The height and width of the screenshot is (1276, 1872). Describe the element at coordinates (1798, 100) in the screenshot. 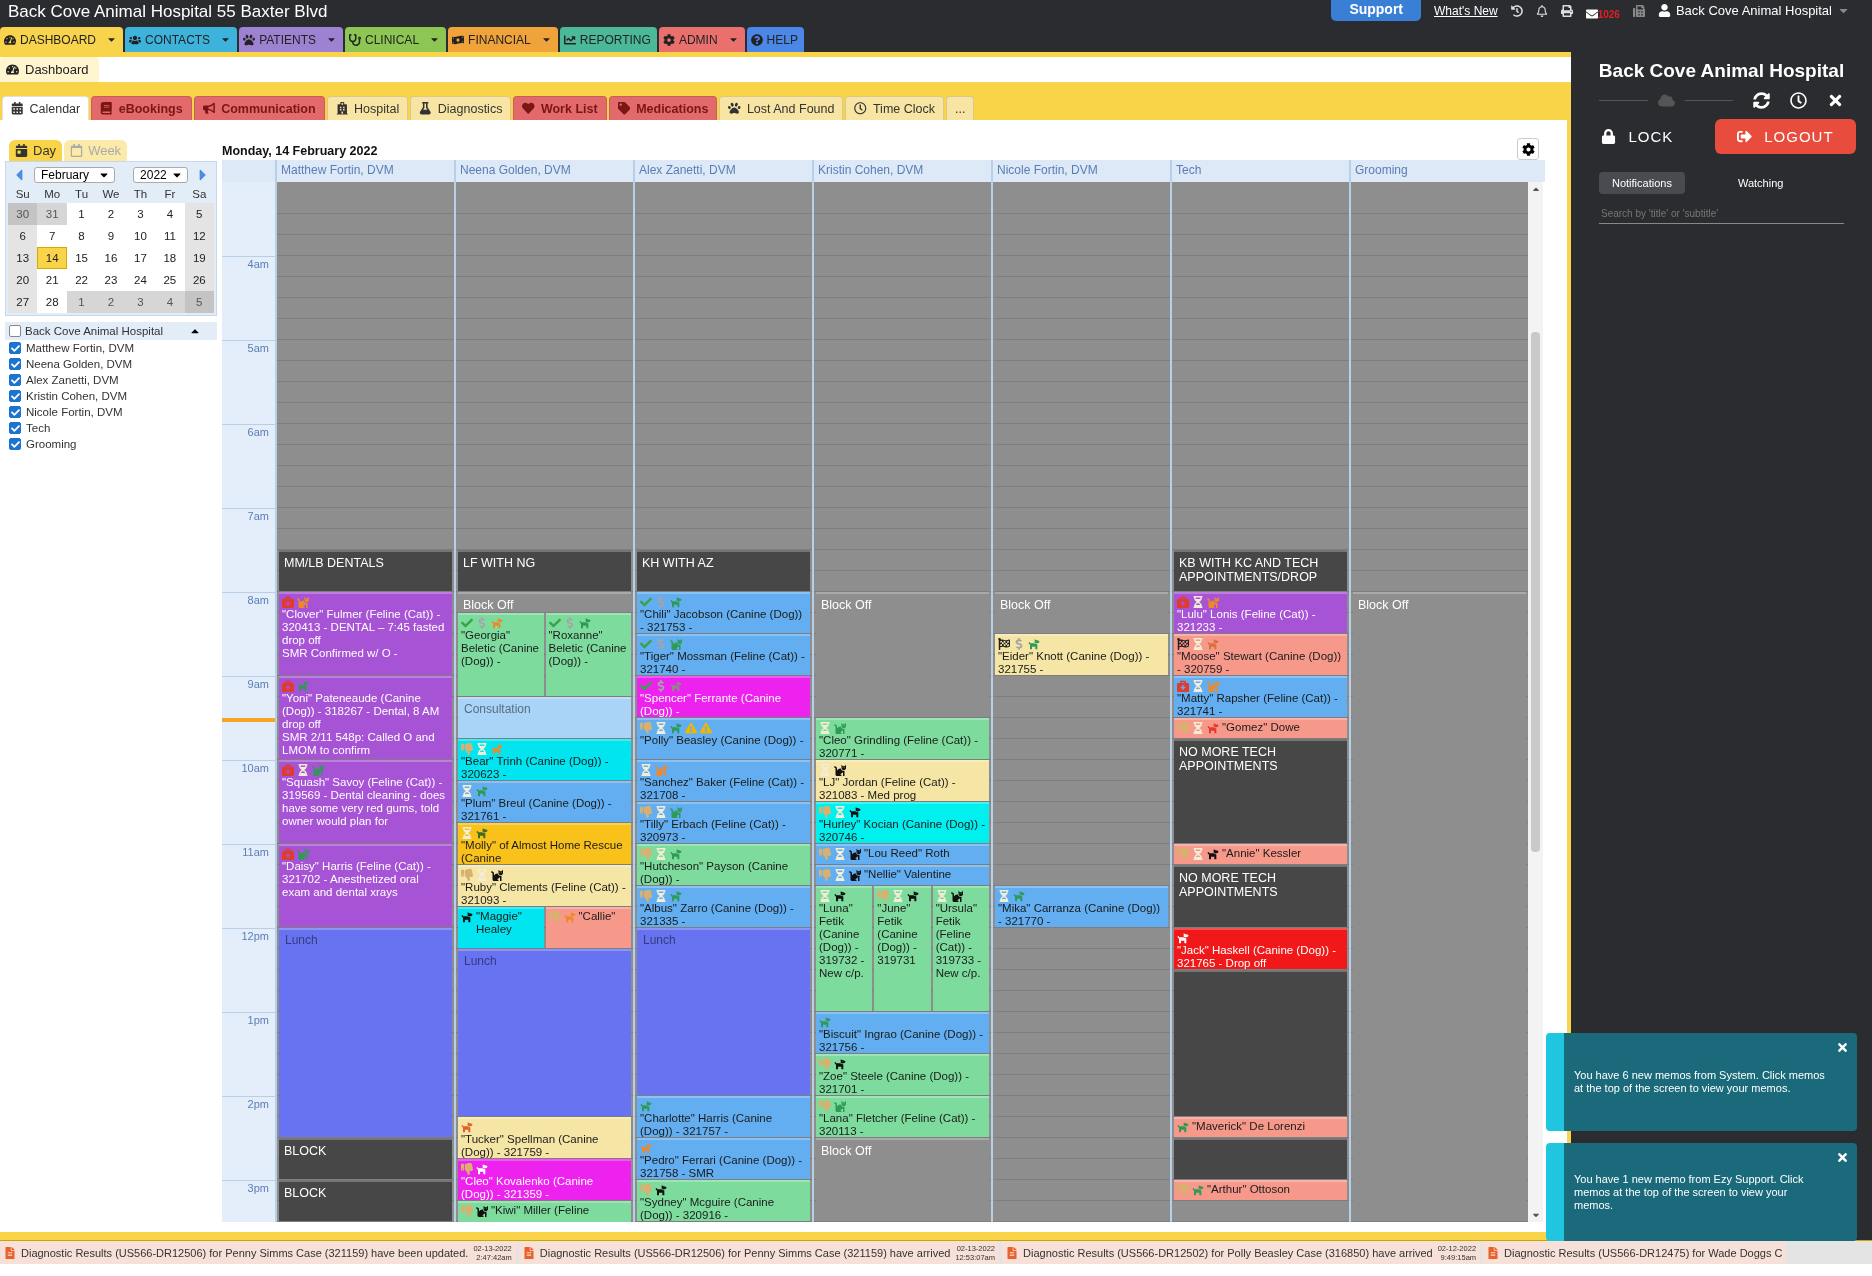

I see `clock-icon` at that location.